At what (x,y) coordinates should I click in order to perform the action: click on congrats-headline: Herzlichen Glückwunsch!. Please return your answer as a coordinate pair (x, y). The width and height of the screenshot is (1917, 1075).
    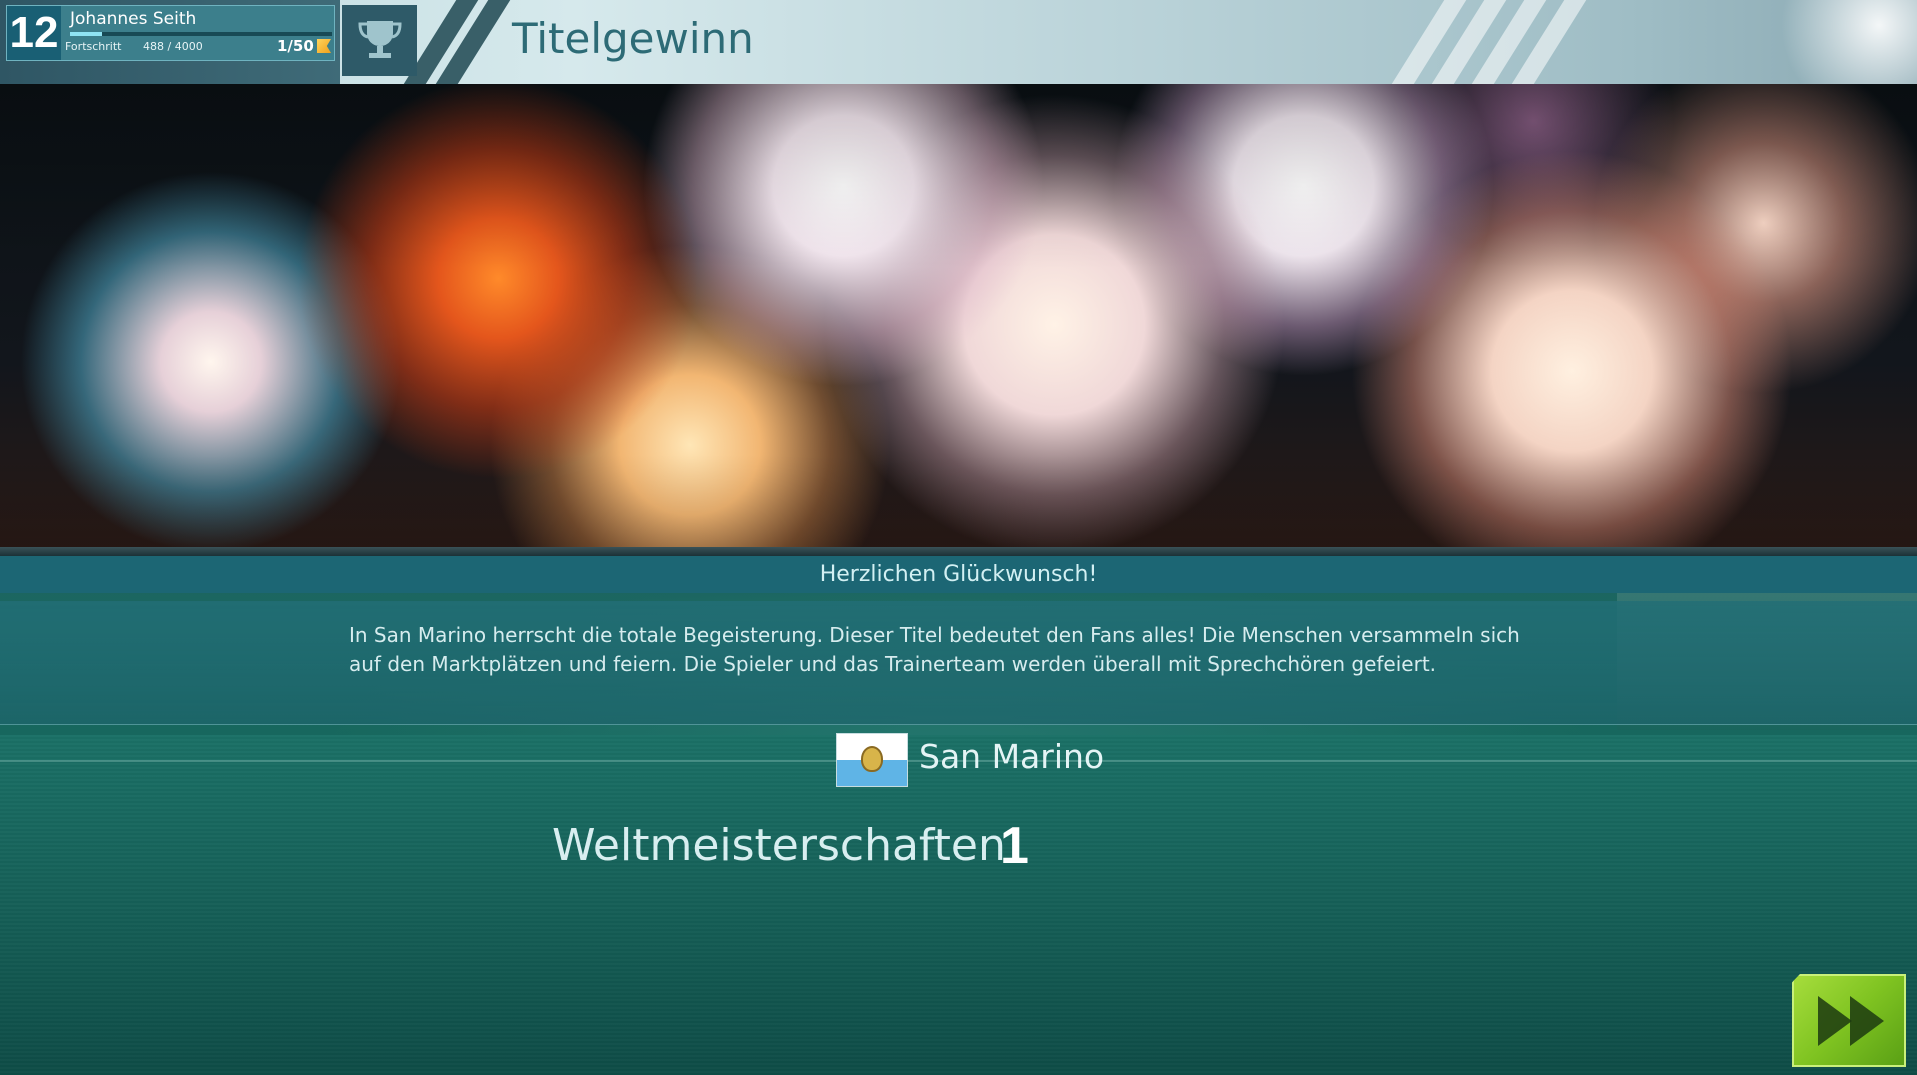
    Looking at the image, I should click on (958, 574).